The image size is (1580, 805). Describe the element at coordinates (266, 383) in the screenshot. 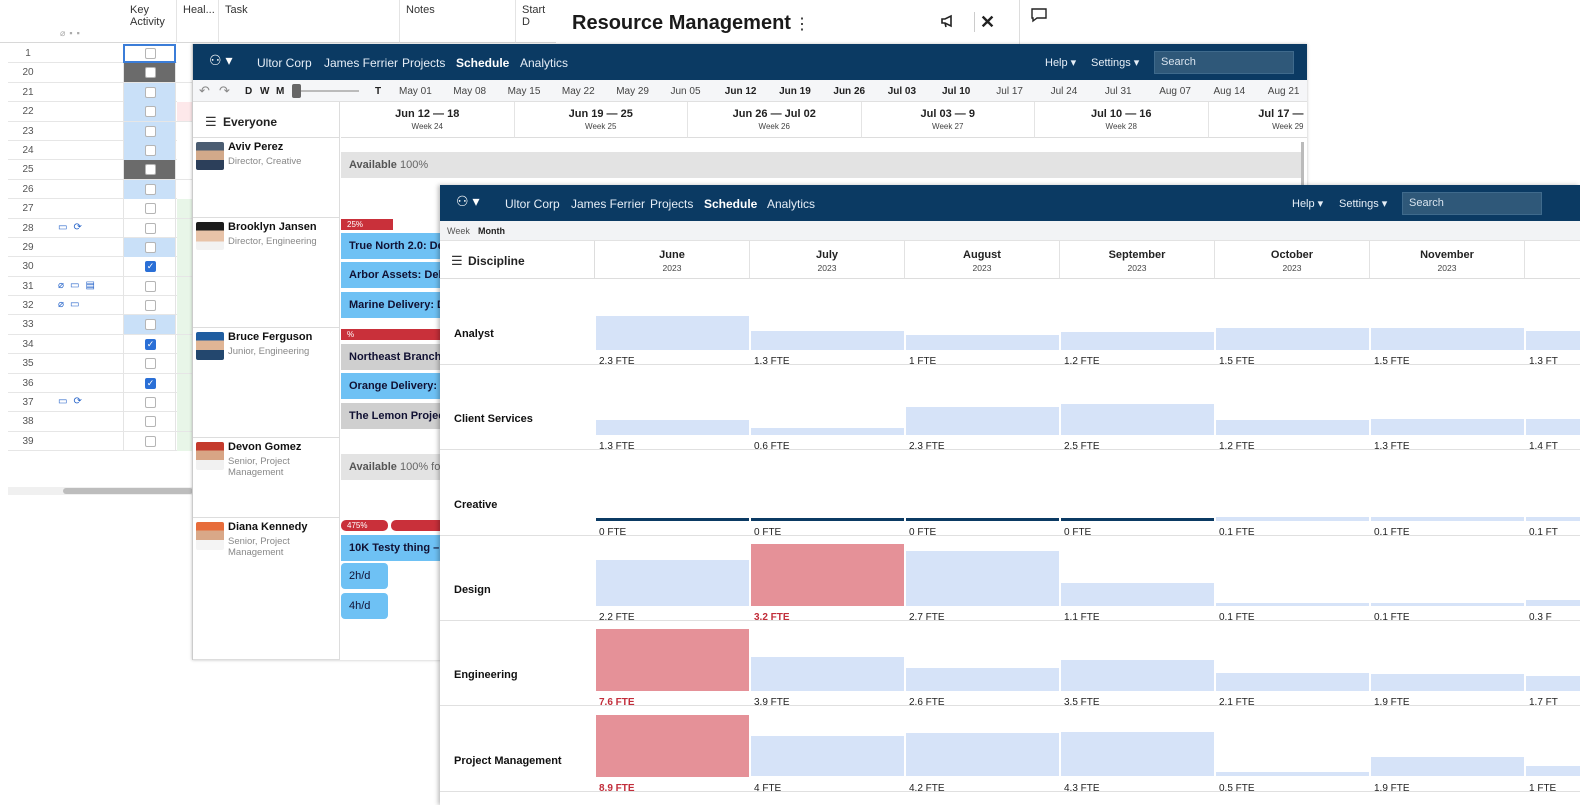

I see `person-row: Bruce Ferguson Junior, Engineering` at that location.